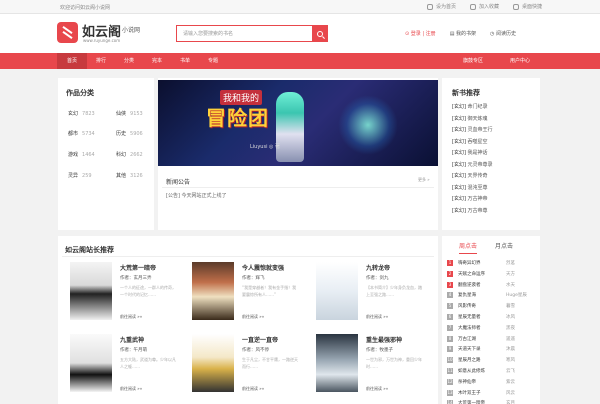 The height and width of the screenshot is (404, 600). What do you see at coordinates (484, 6) in the screenshot?
I see `add-favorite-link: 加入收藏` at bounding box center [484, 6].